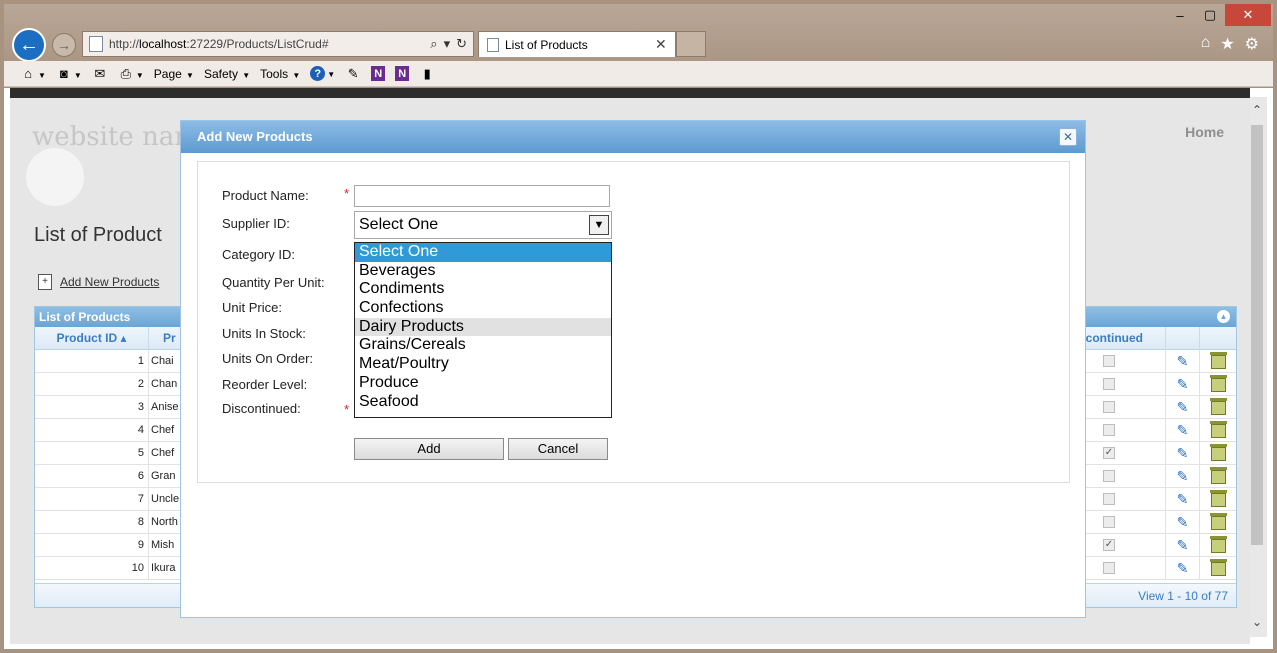  I want to click on tab-close-icon: ✕, so click(665, 44).